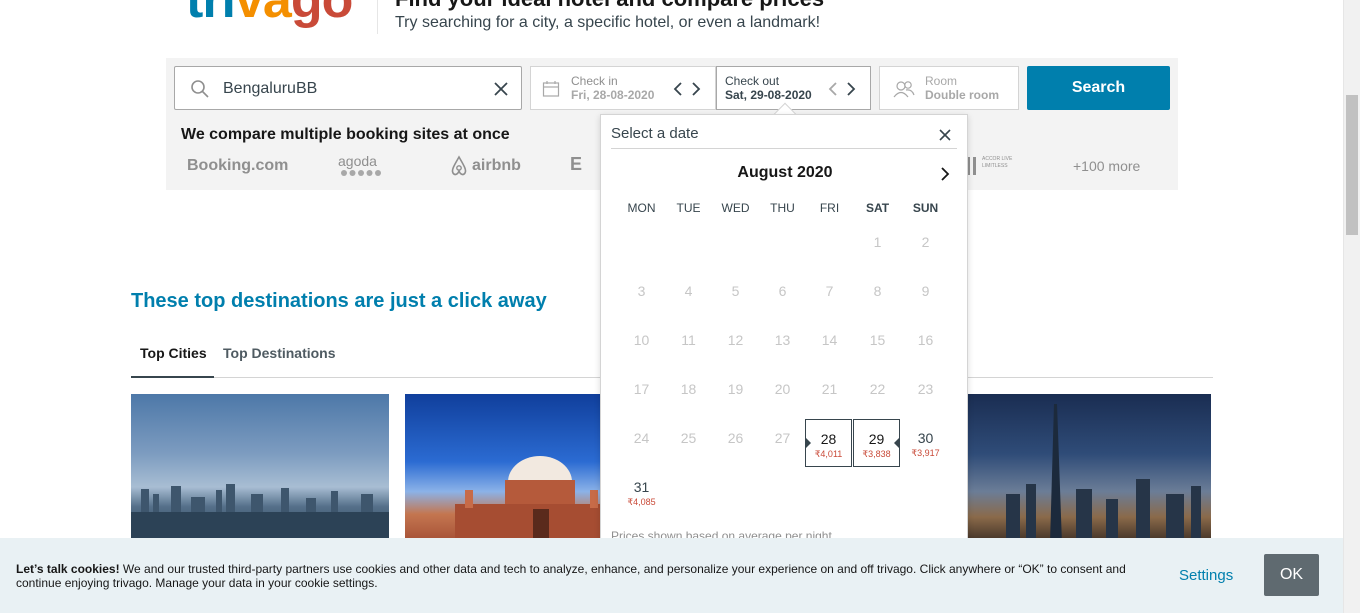  I want to click on calendar-day: 24, so click(641, 443).